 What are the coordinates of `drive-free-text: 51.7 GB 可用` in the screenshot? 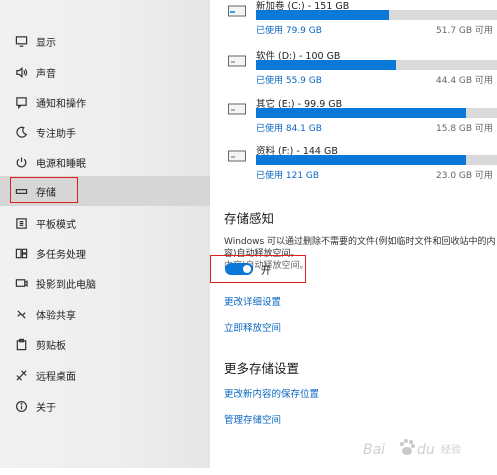 It's located at (464, 31).